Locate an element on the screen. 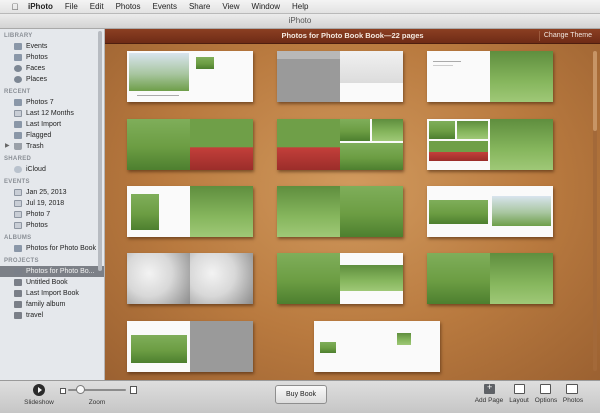 This screenshot has width=600, height=413. menu-help: Help is located at coordinates (300, 6).